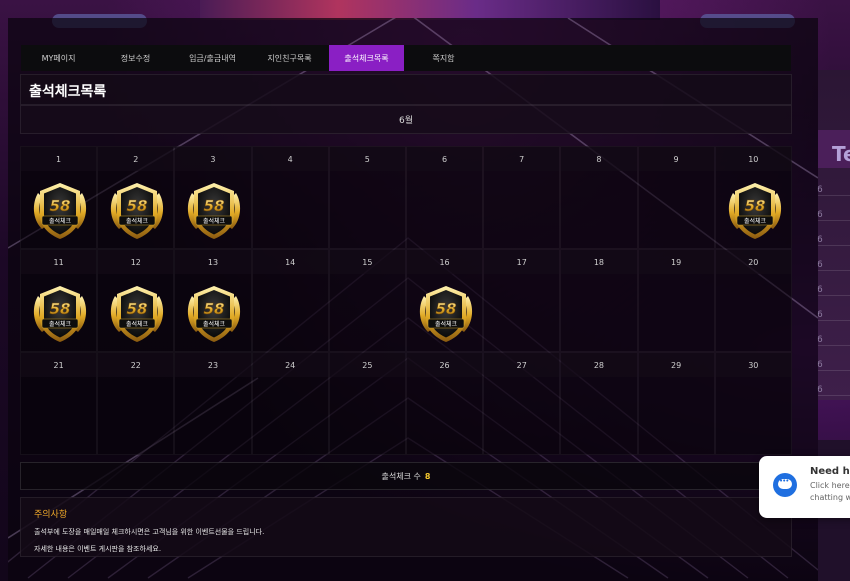 The height and width of the screenshot is (581, 850). What do you see at coordinates (522, 262) in the screenshot?
I see `calendar-day-number: 17` at bounding box center [522, 262].